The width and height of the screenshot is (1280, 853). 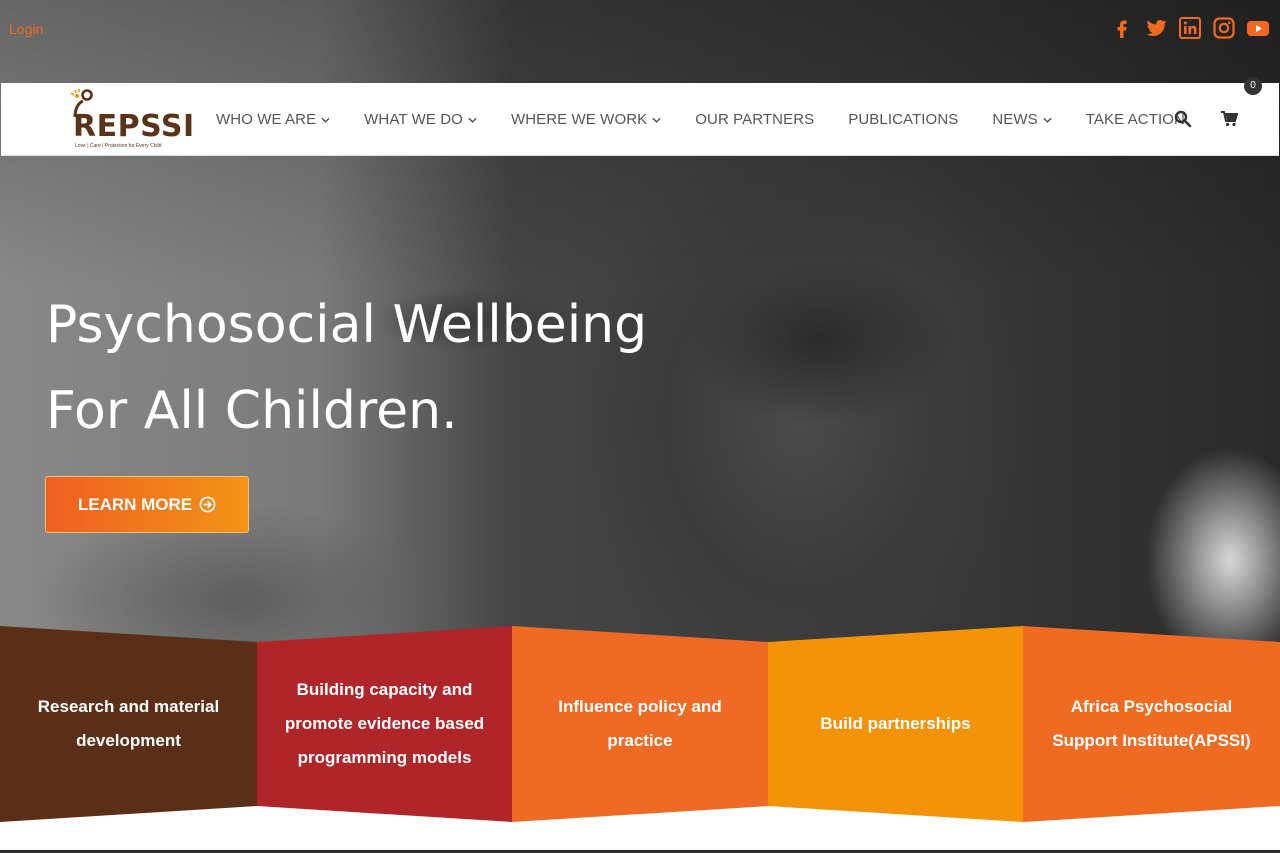 I want to click on nav-item-our-partners: OUR PARTNERS, so click(x=754, y=119).